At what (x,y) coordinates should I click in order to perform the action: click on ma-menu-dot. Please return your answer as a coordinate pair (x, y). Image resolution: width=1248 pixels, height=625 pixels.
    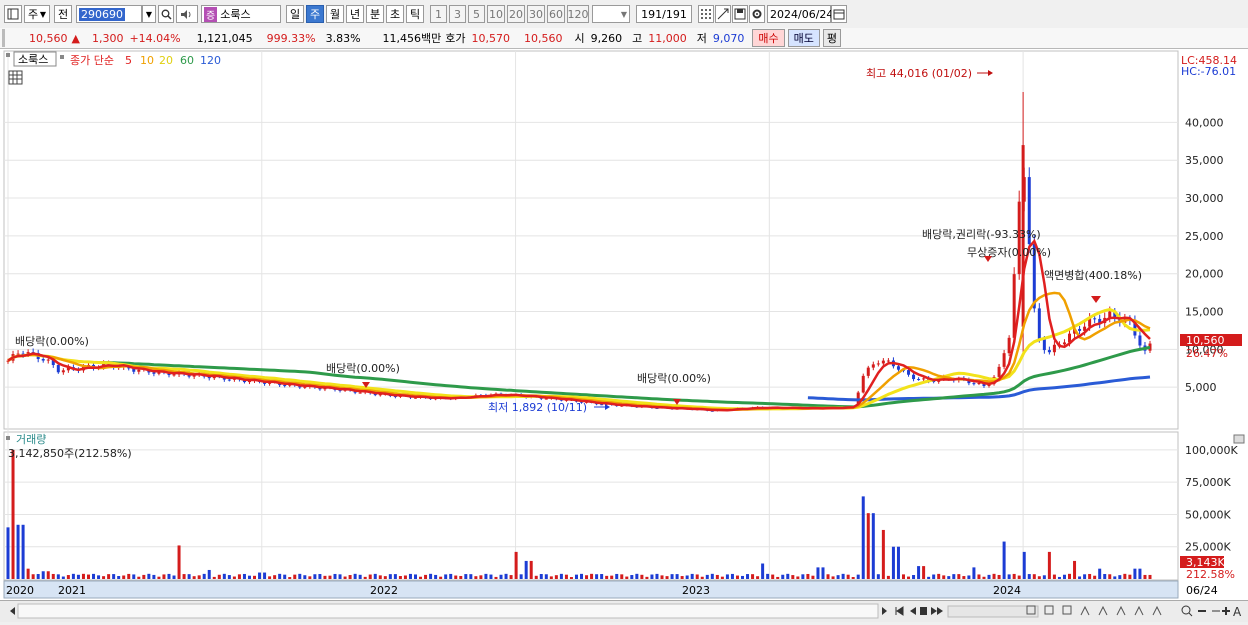
    Looking at the image, I should click on (62, 57).